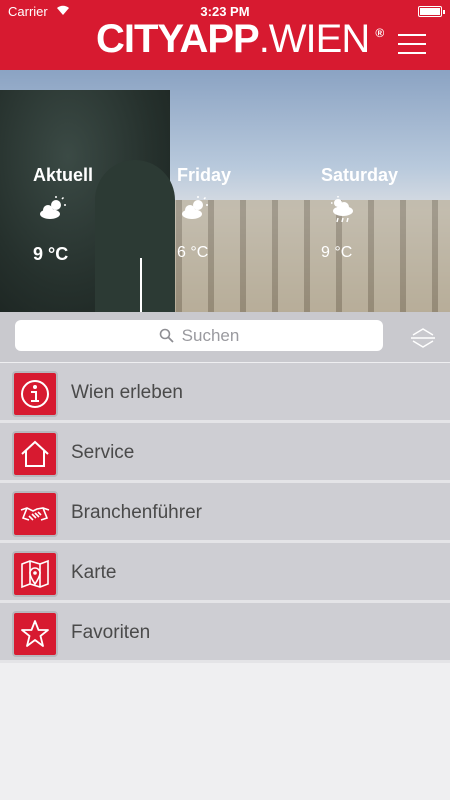 Image resolution: width=450 pixels, height=800 pixels. I want to click on weather-day: Saturday, so click(360, 175).